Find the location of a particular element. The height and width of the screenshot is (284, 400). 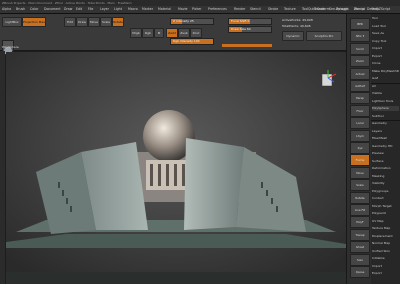

tray-item: Make PolyMesh3D is located at coordinates (385, 71).